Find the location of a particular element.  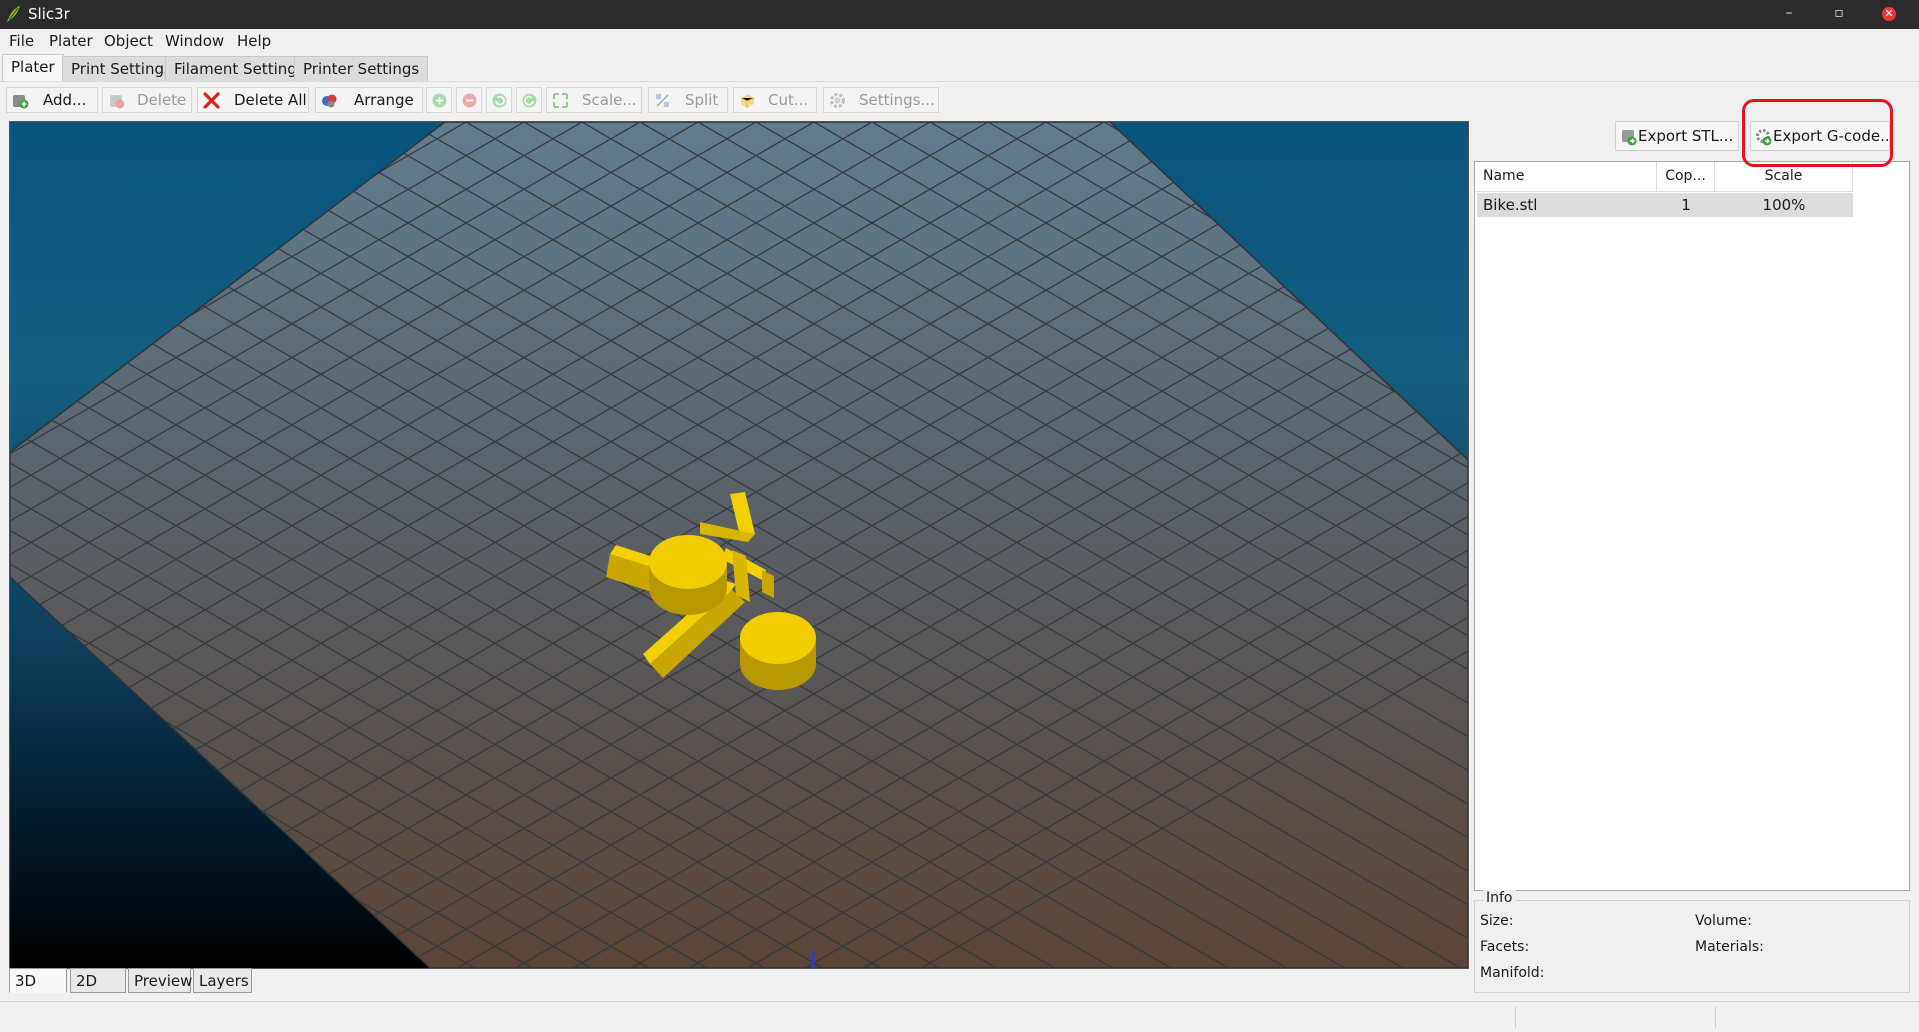

info-materials-label: Materials: is located at coordinates (1729, 947).